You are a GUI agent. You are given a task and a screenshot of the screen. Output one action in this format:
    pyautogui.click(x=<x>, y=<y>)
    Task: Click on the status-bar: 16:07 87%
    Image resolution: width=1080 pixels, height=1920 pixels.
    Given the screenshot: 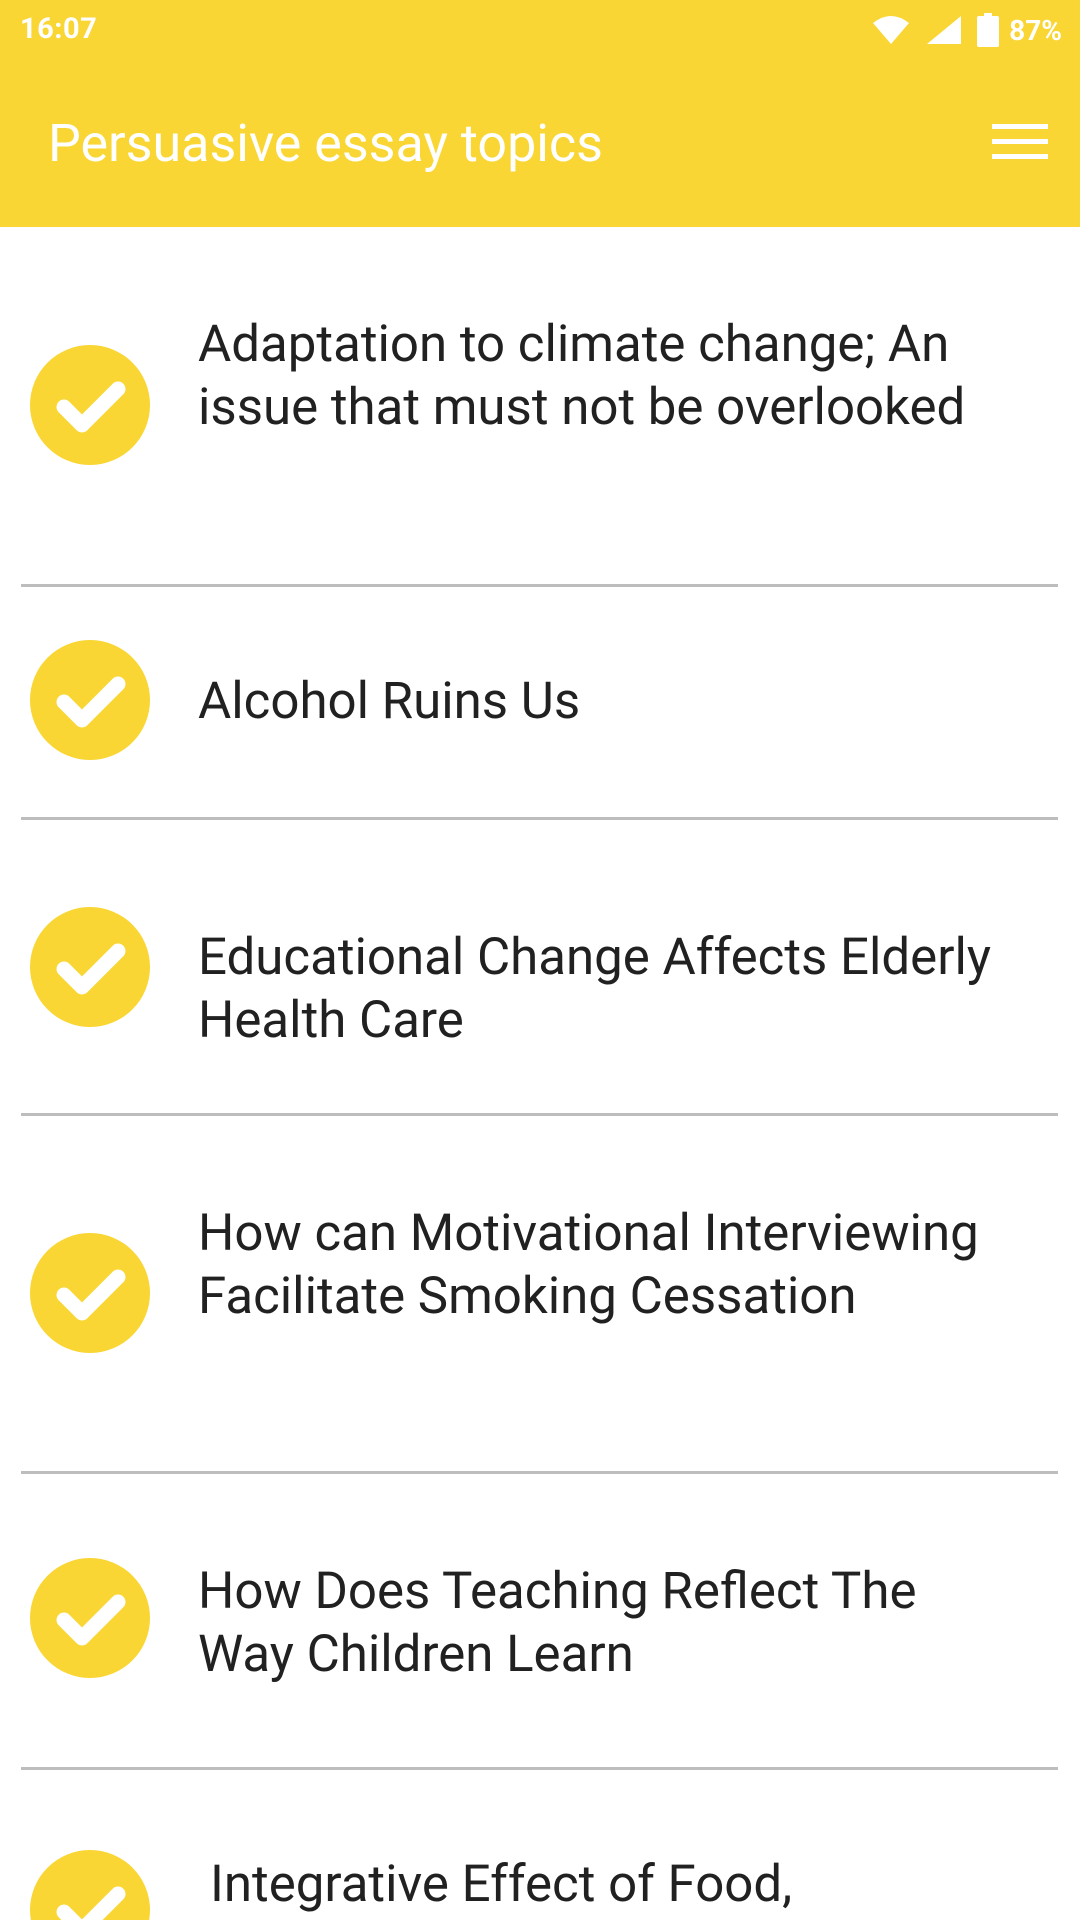 What is the action you would take?
    pyautogui.click(x=540, y=30)
    